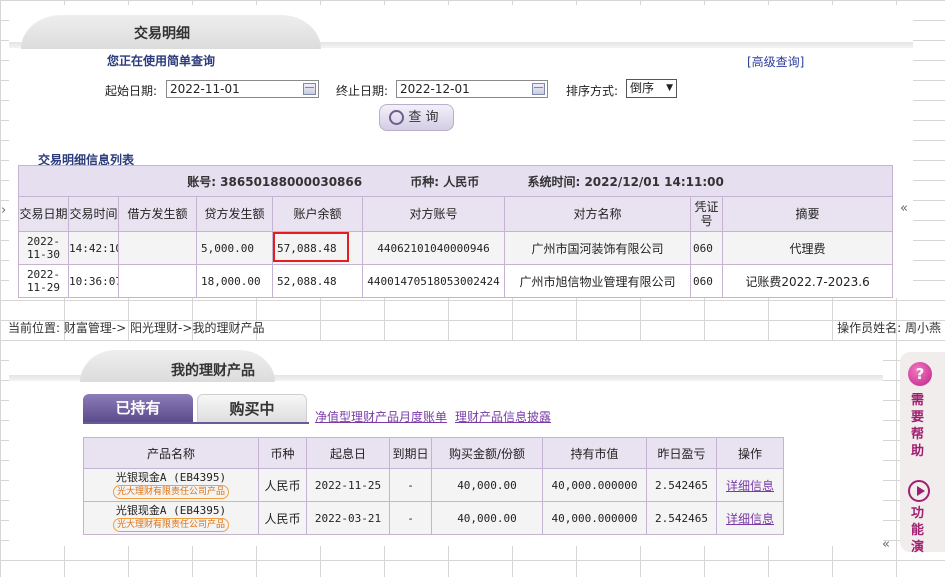  I want to click on col-header: 持有市值, so click(594, 453).